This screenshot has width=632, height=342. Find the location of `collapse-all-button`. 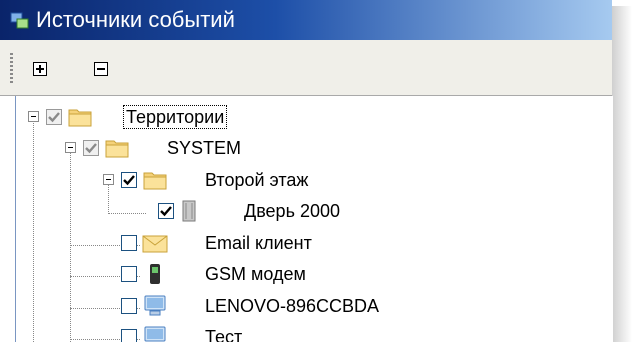

collapse-all-button is located at coordinates (101, 69).